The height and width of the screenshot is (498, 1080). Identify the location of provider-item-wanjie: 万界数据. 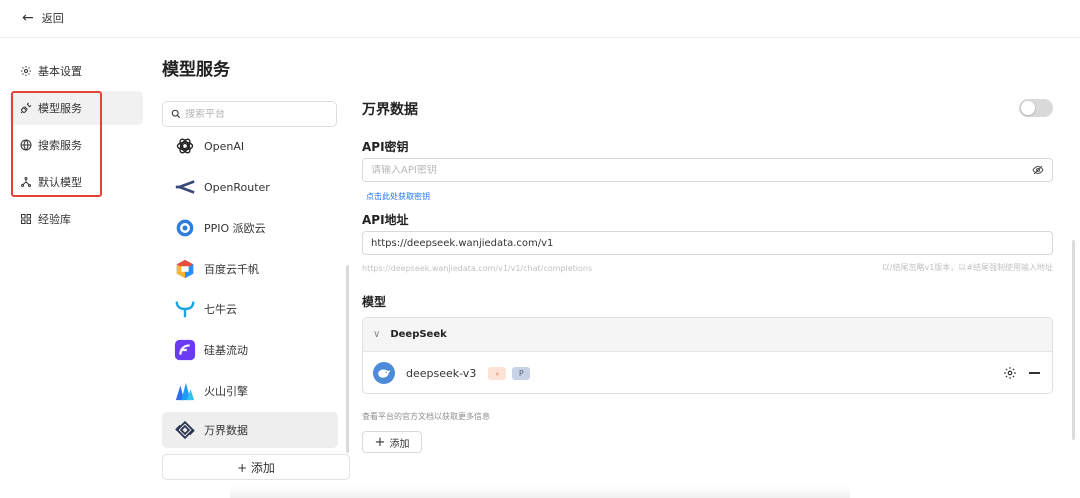
(250, 430).